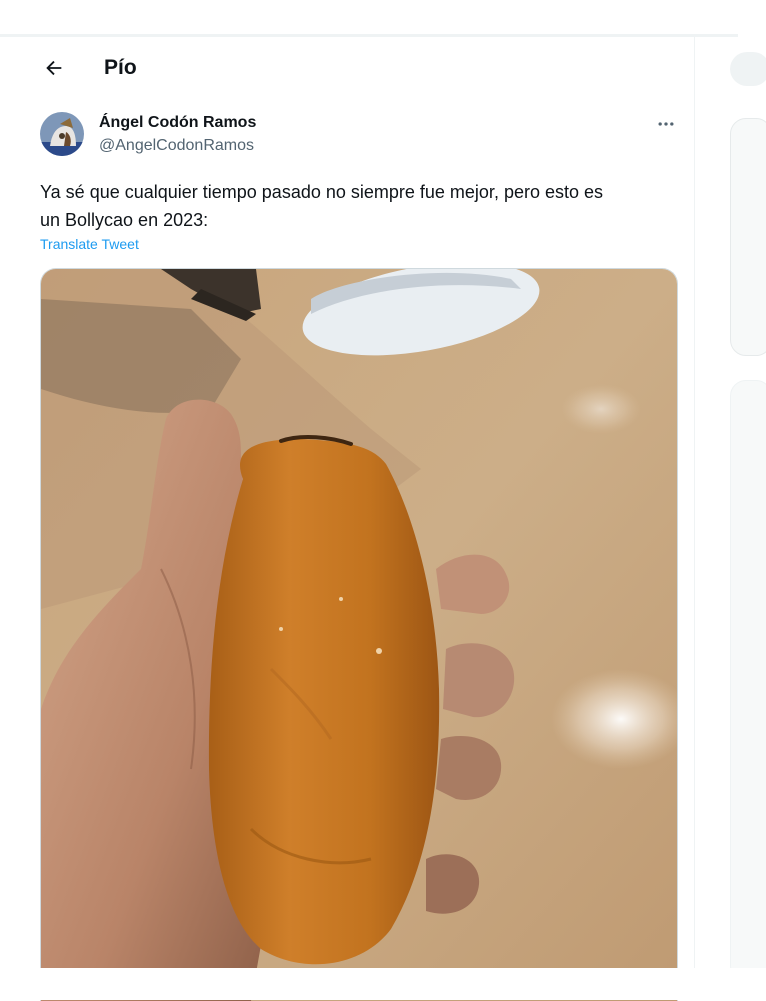  What do you see at coordinates (748, 681) in the screenshot?
I see `right-sidebar-card-trends` at bounding box center [748, 681].